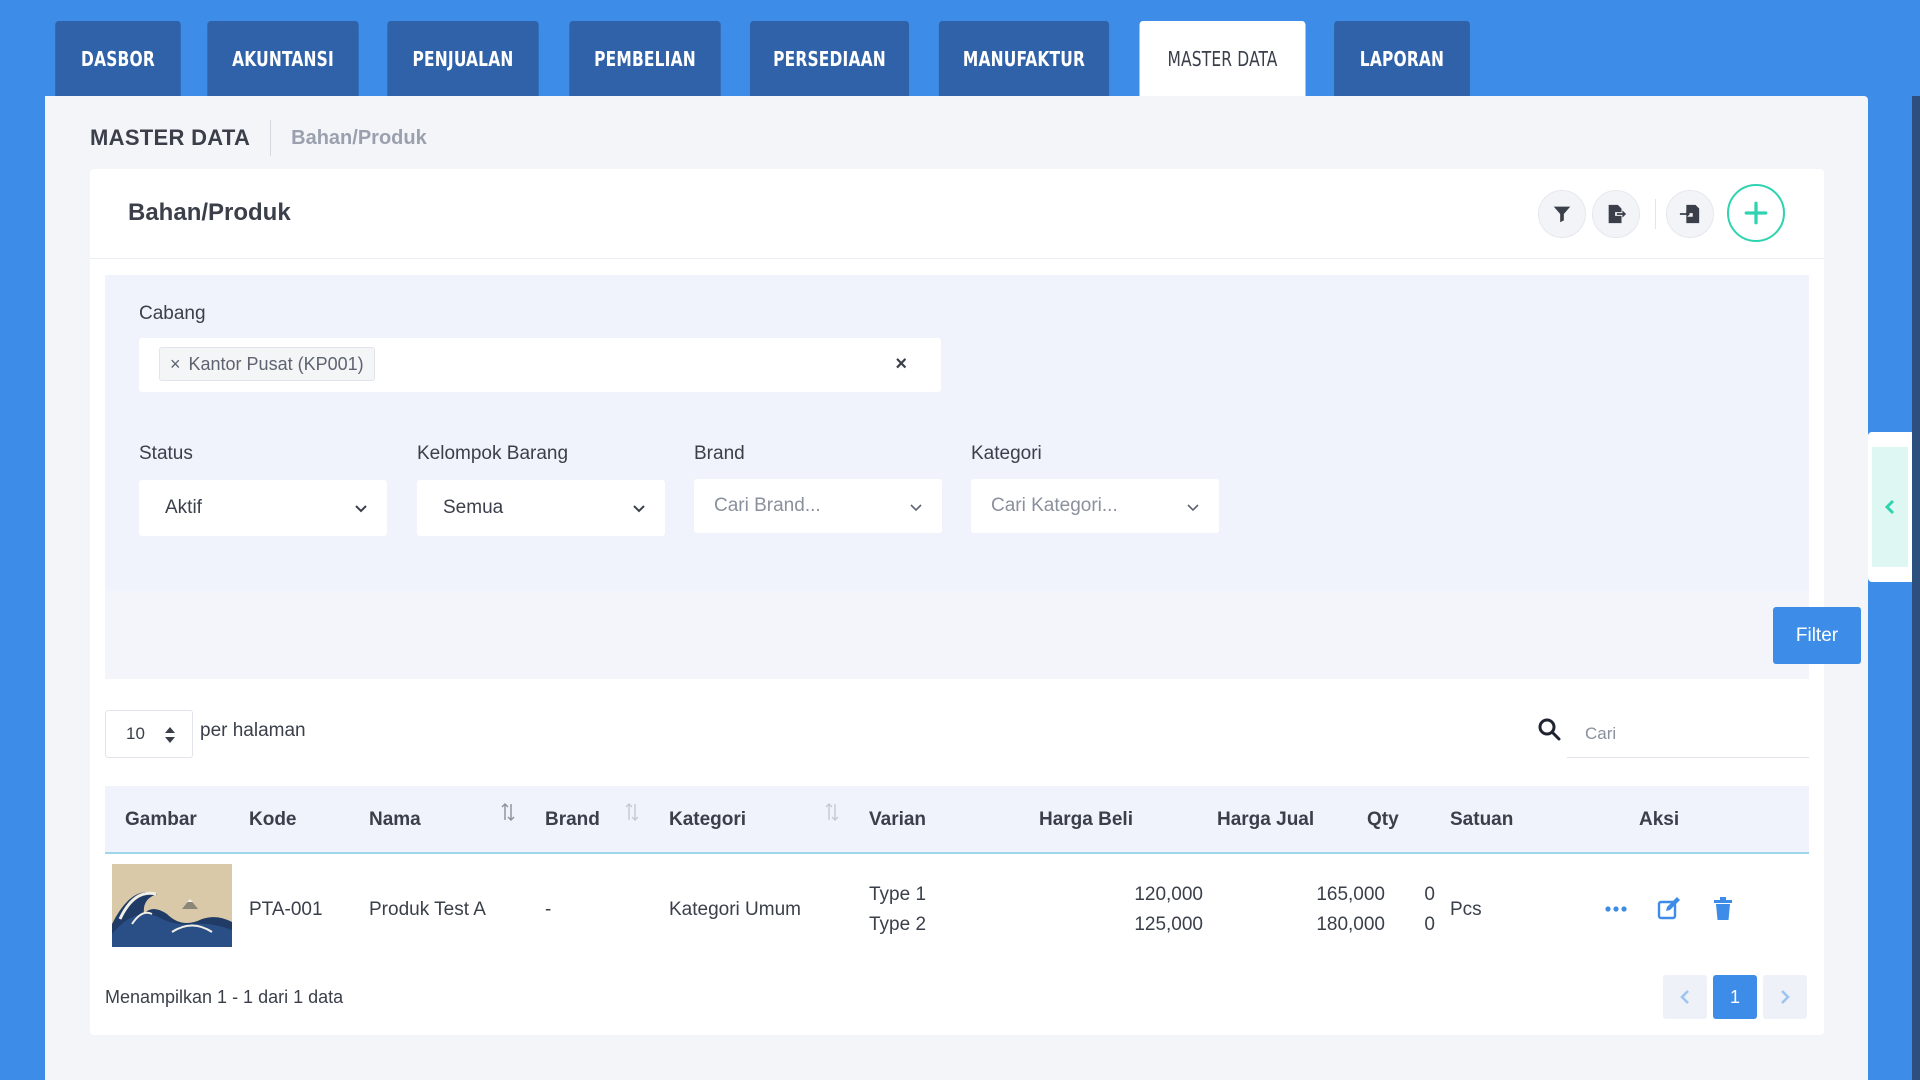  I want to click on tab-label: PERSEDIAAN, so click(829, 58).